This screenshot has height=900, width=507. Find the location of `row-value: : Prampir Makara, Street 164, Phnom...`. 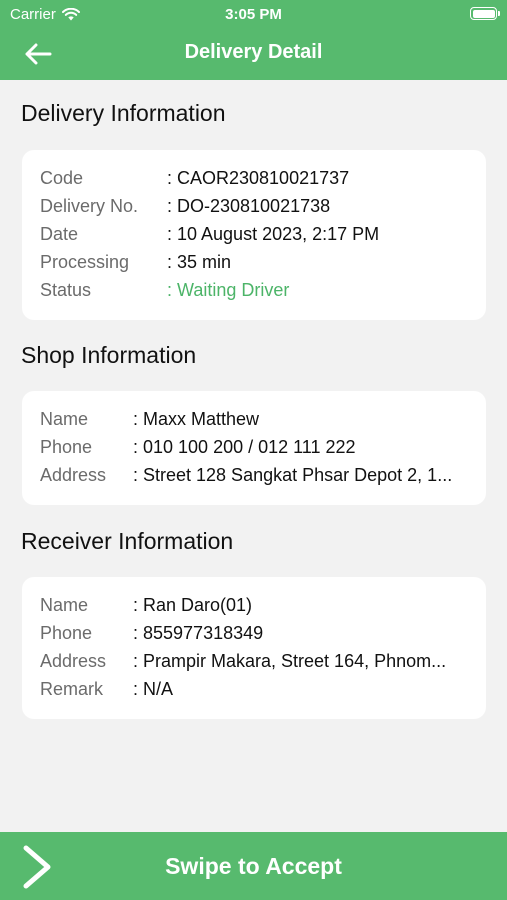

row-value: : Prampir Makara, Street 164, Phnom... is located at coordinates (290, 661).